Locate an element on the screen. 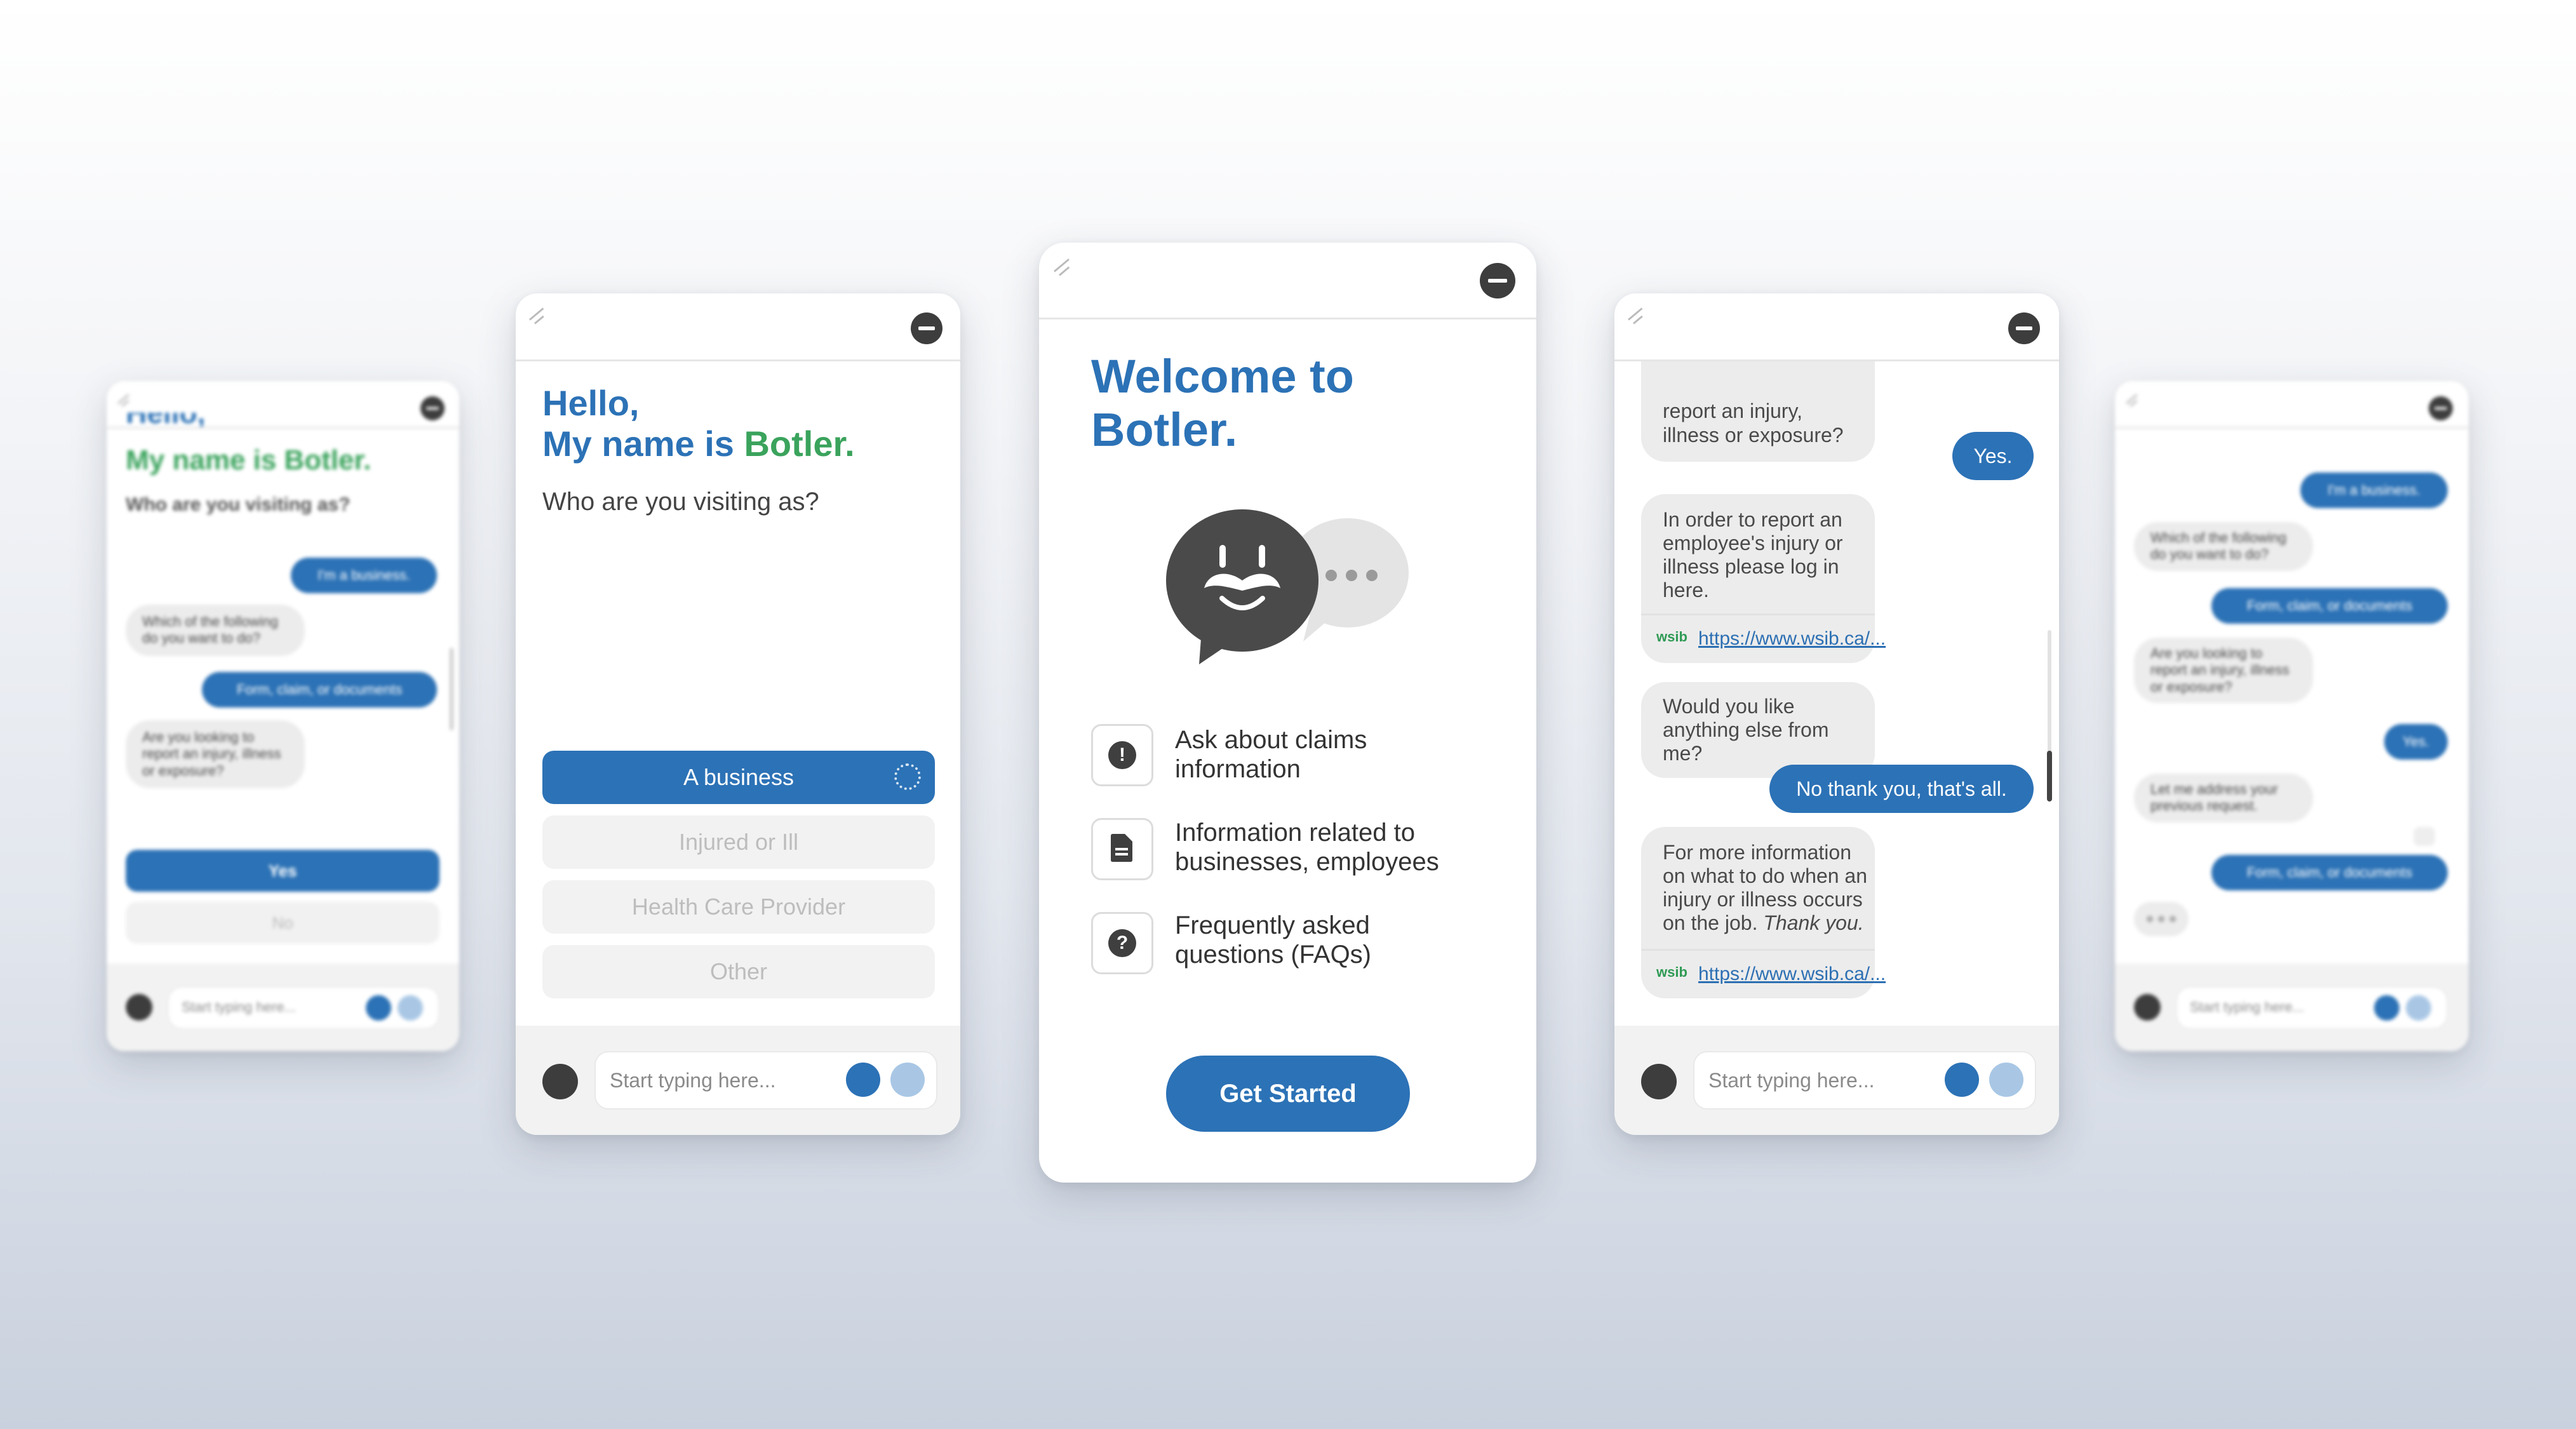 The image size is (2576, 1429). bot-name: Botler. is located at coordinates (799, 444).